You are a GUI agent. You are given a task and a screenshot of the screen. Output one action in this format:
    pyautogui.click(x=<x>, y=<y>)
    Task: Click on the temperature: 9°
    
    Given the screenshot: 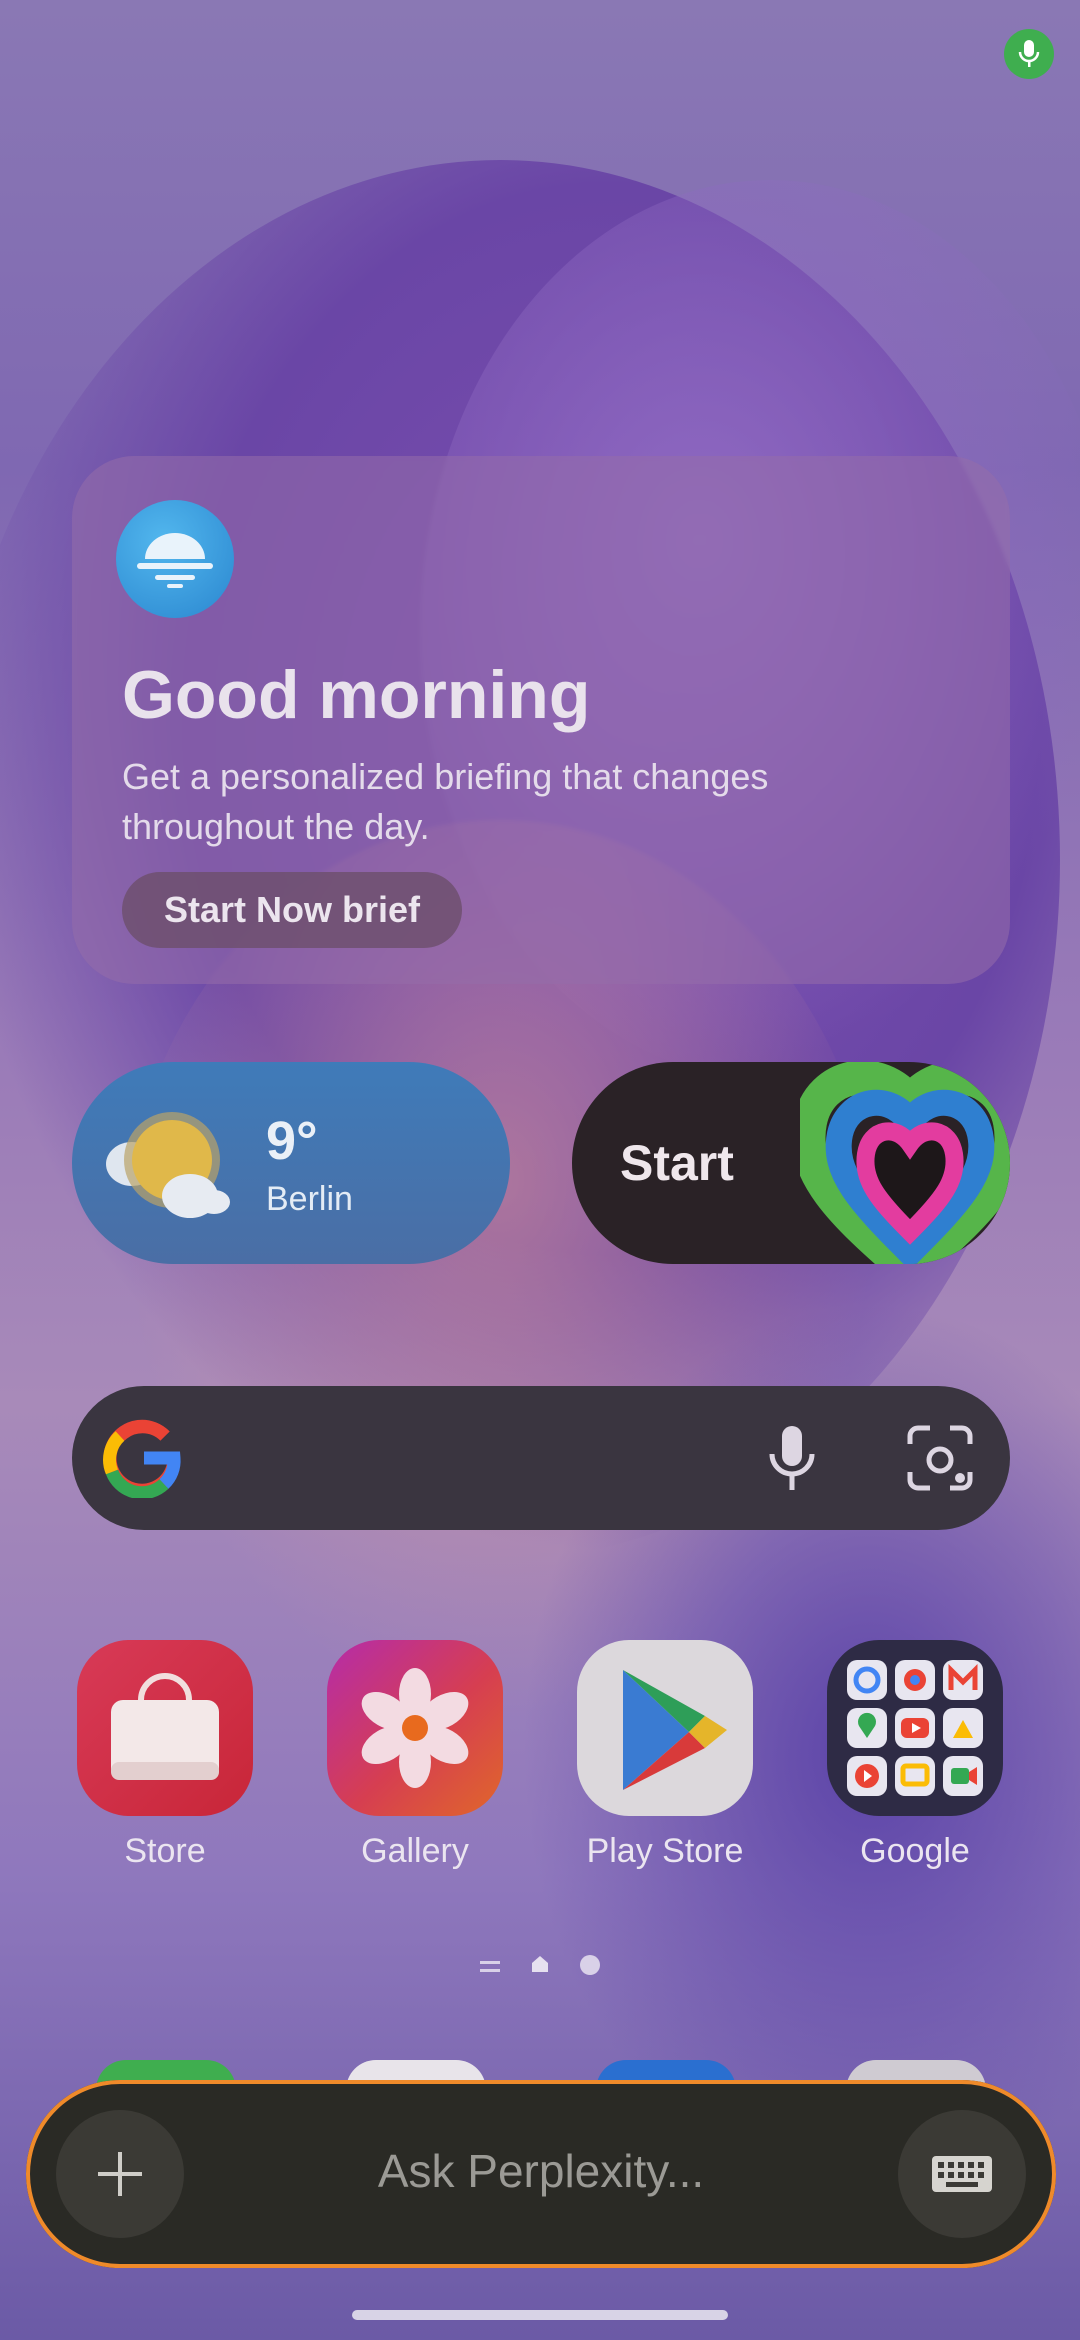 What is the action you would take?
    pyautogui.click(x=292, y=1141)
    